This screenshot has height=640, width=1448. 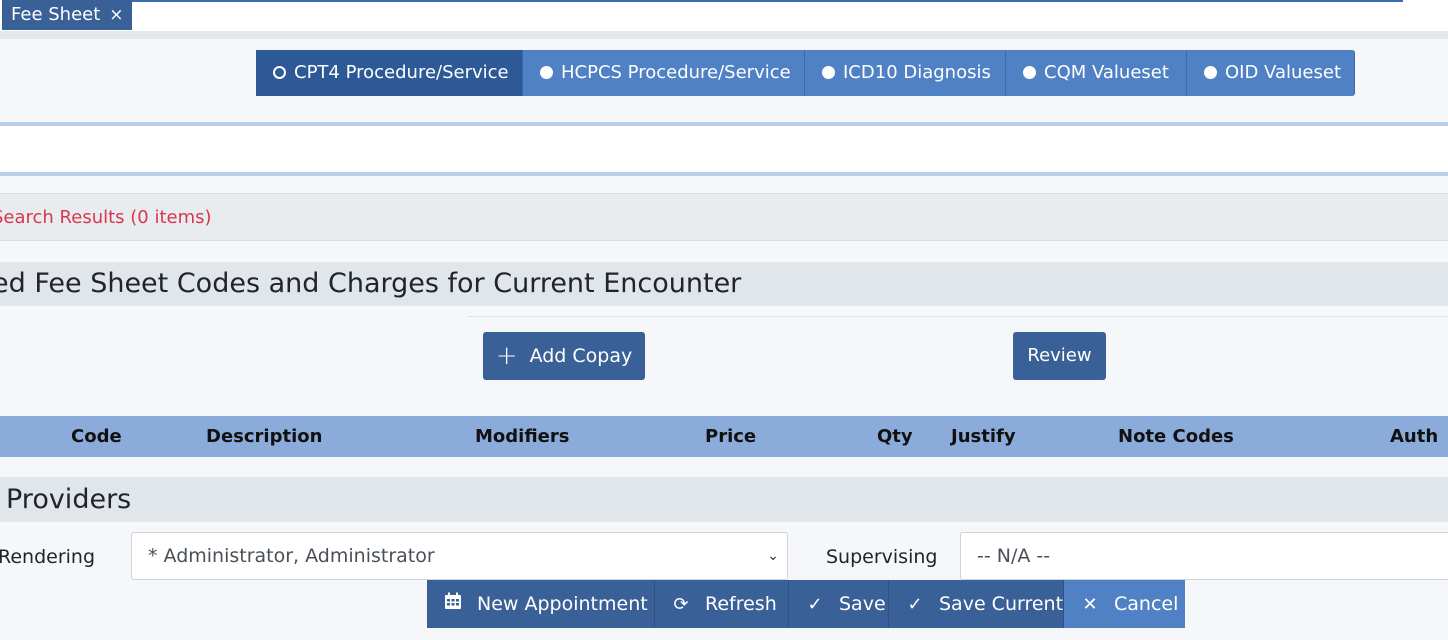 I want to click on fee-table-body, so click(x=724, y=467).